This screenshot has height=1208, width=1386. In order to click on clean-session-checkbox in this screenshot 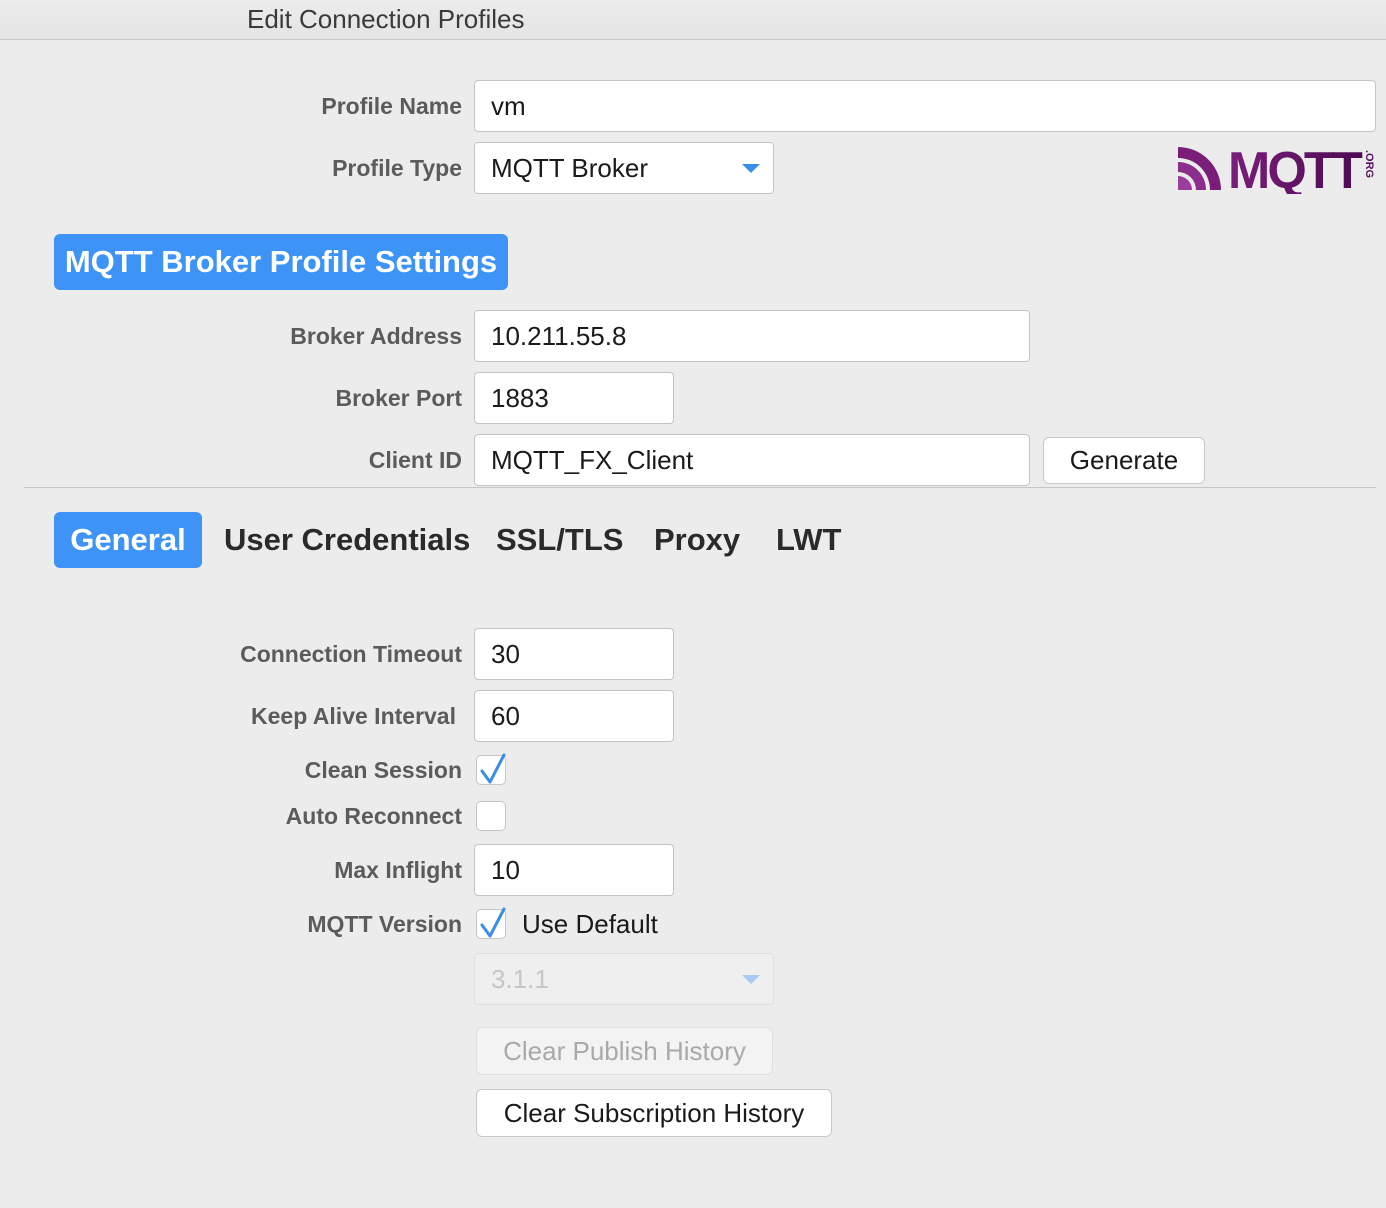, I will do `click(491, 769)`.